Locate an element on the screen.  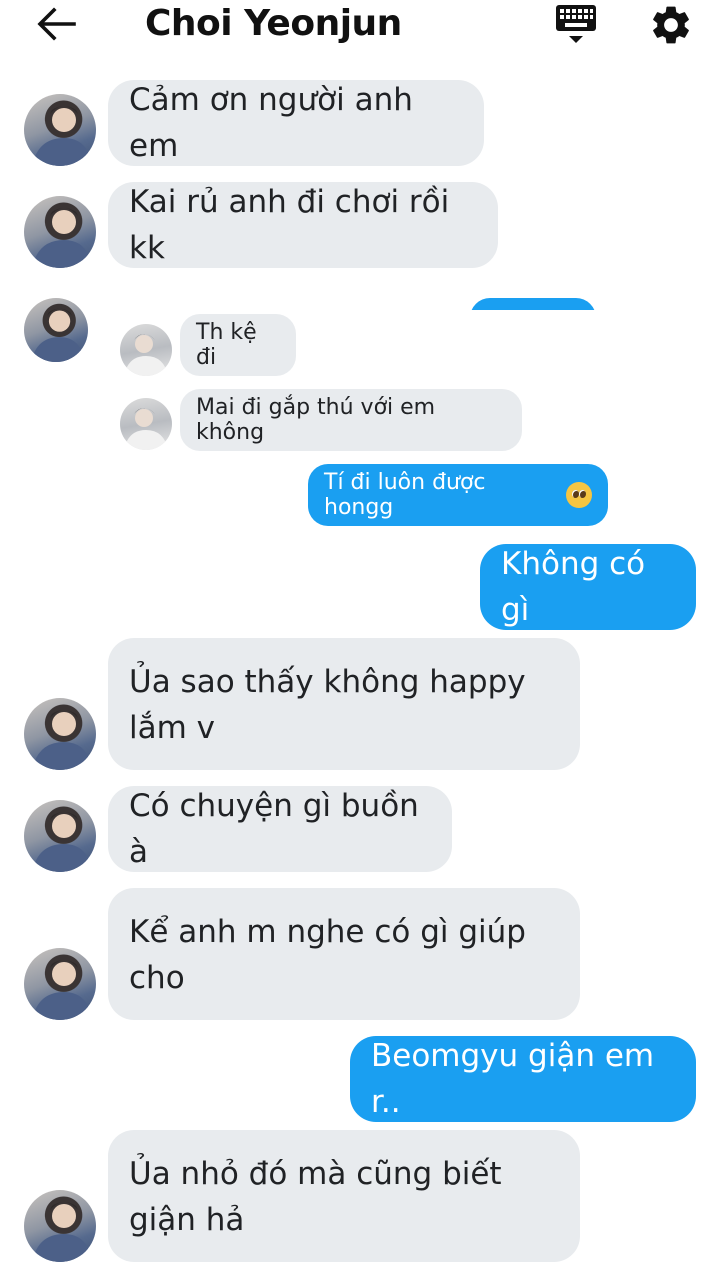
shared-chat-bubble-outgoing: Tí đi luôn được hongg is located at coordinates (458, 495).